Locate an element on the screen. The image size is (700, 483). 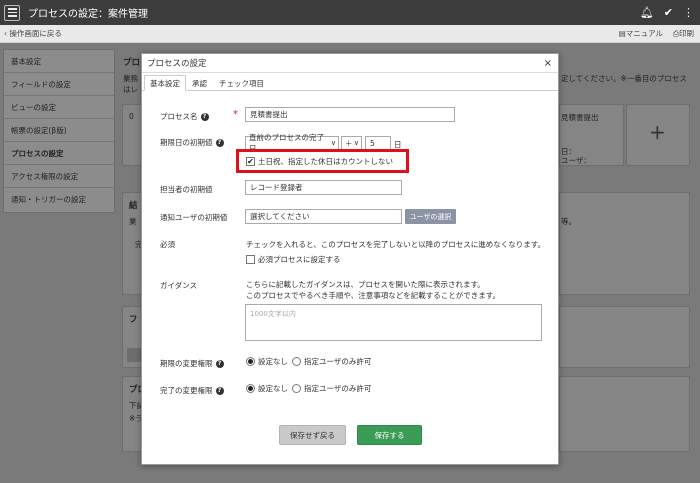
required-process-checkbox: 必須プロセスに設定する is located at coordinates (293, 259).